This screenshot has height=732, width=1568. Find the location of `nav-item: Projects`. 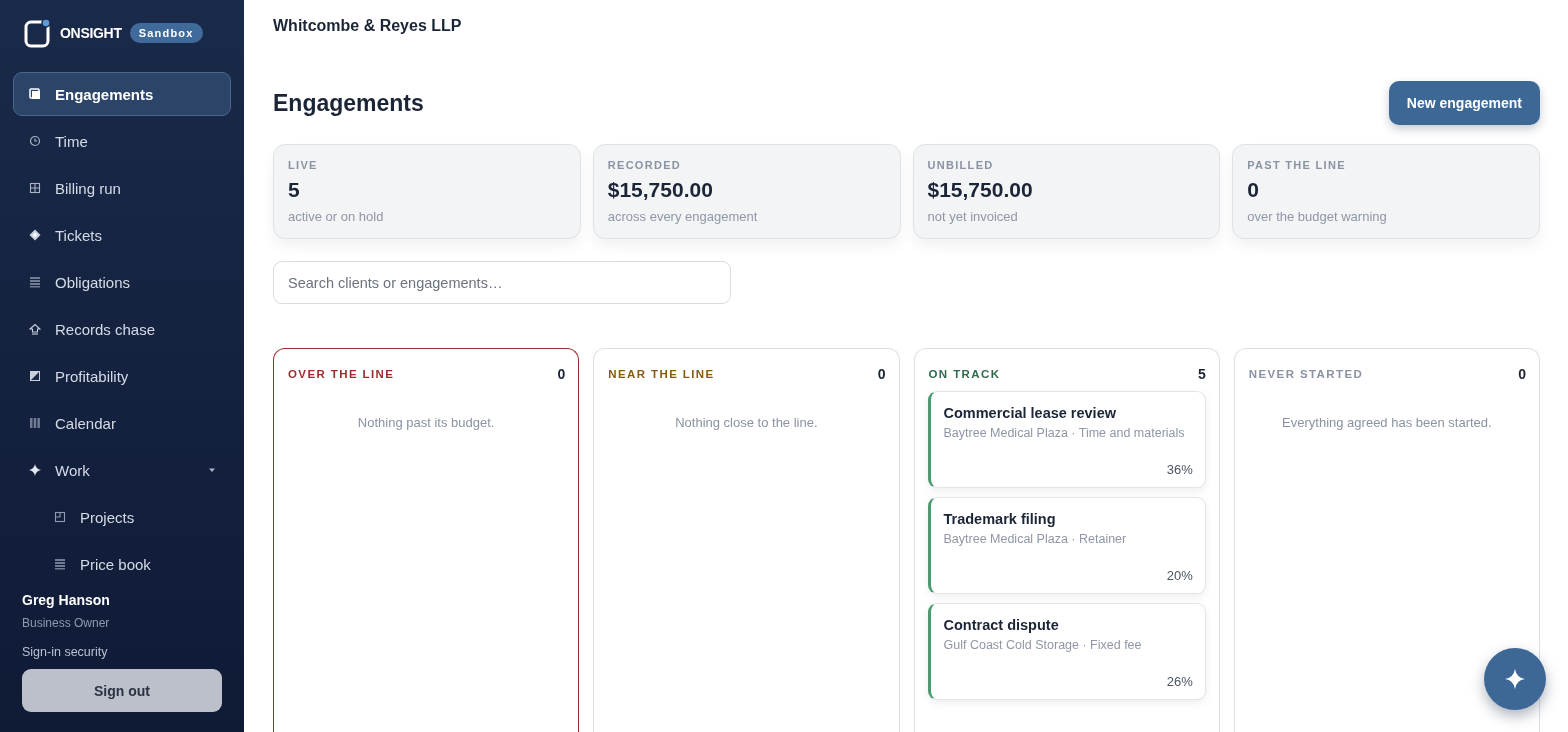

nav-item: Projects is located at coordinates (122, 517).